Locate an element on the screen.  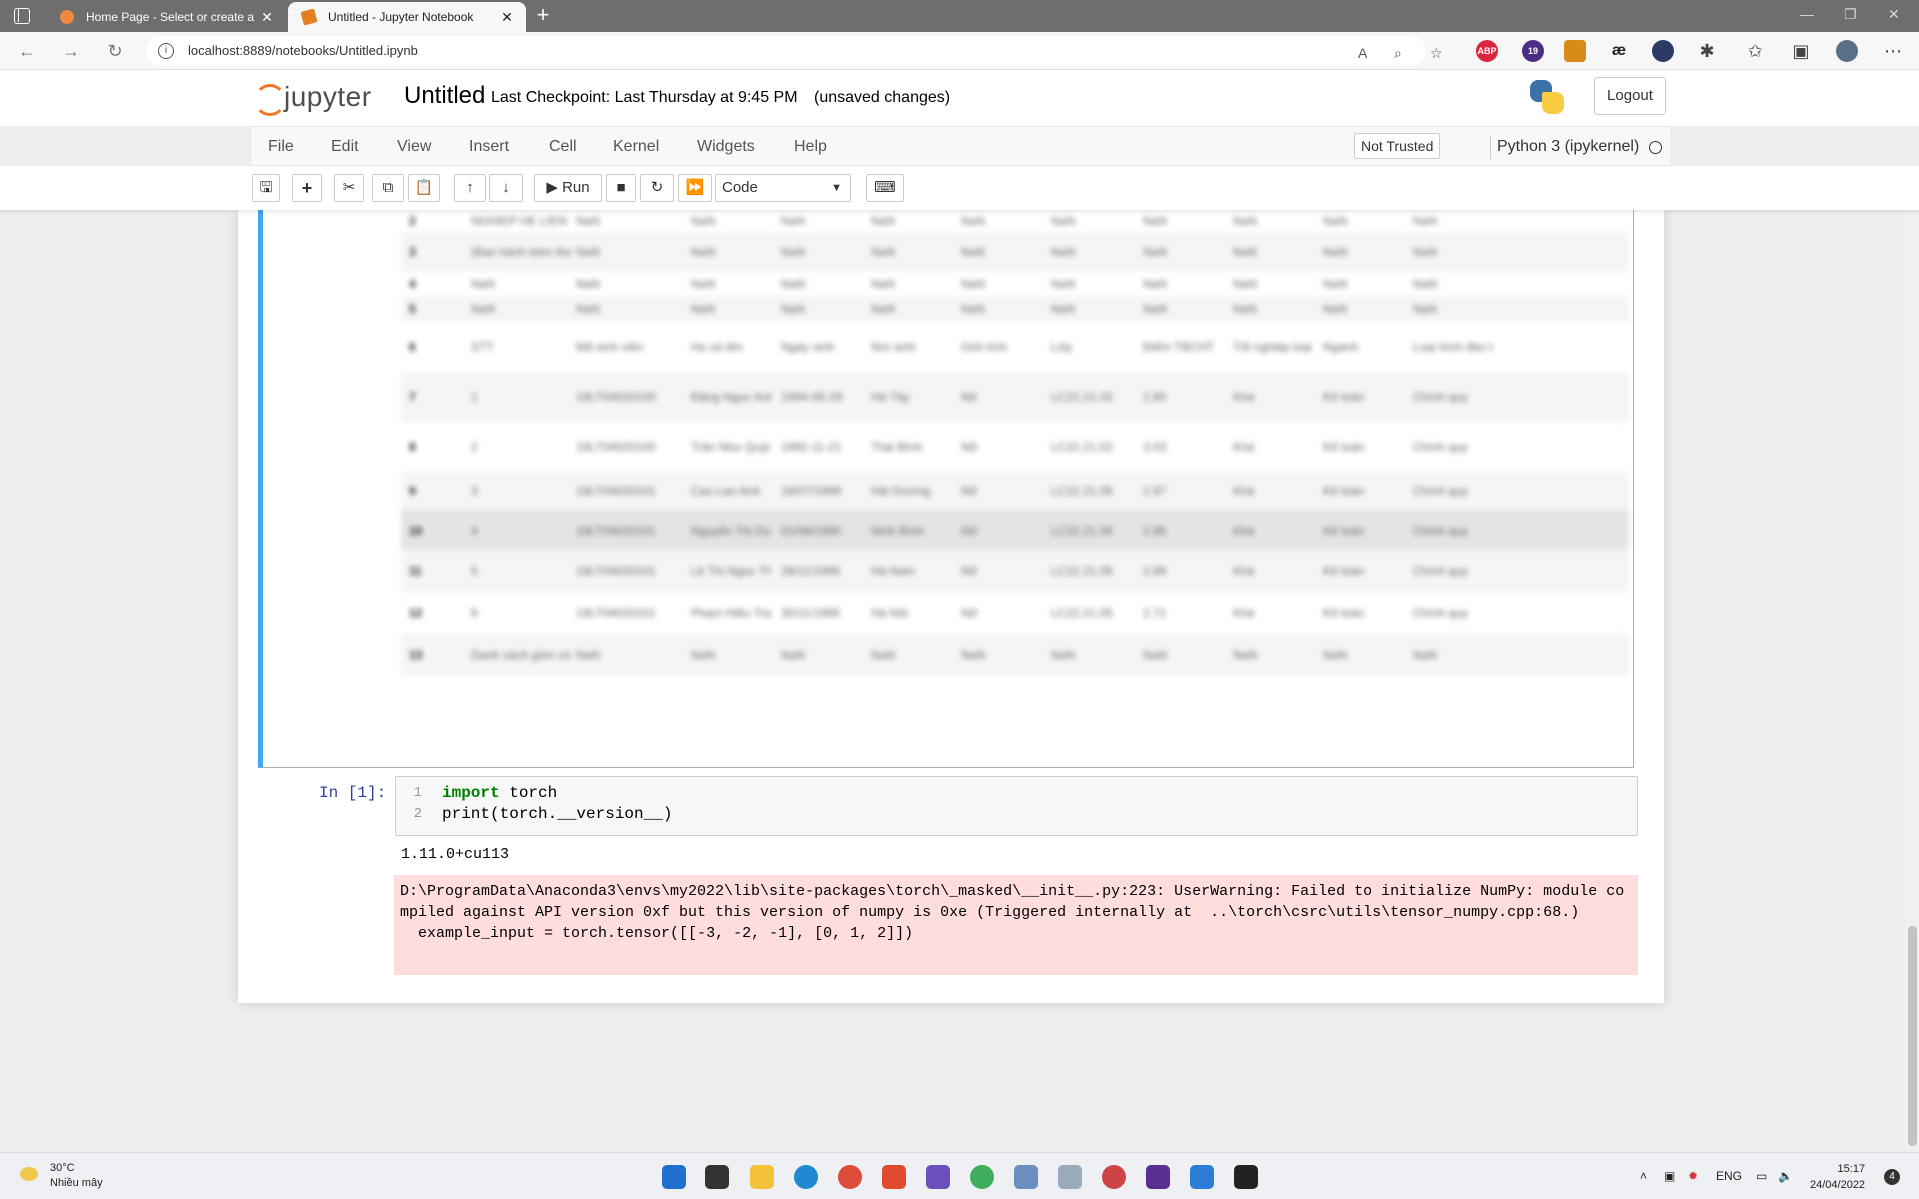
start-icon is located at coordinates (674, 1177).